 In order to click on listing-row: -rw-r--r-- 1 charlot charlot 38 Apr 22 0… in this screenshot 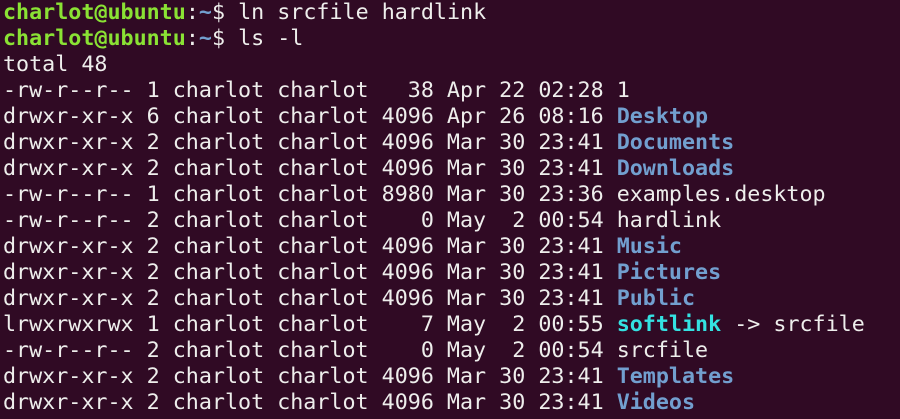, I will do `click(451, 91)`.